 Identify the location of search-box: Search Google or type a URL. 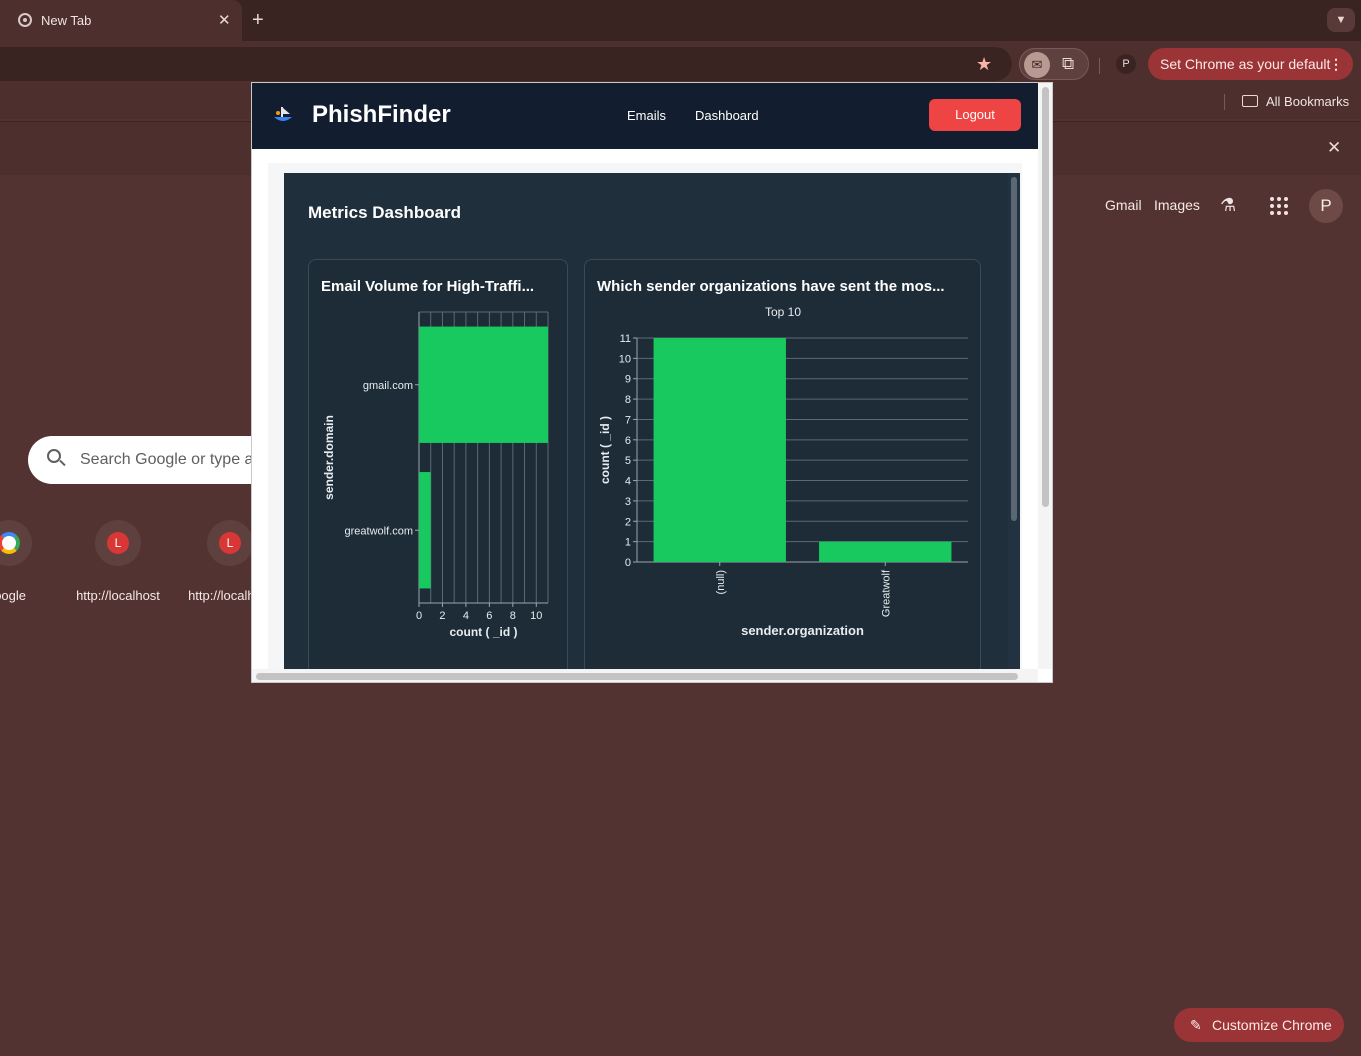
(159, 460).